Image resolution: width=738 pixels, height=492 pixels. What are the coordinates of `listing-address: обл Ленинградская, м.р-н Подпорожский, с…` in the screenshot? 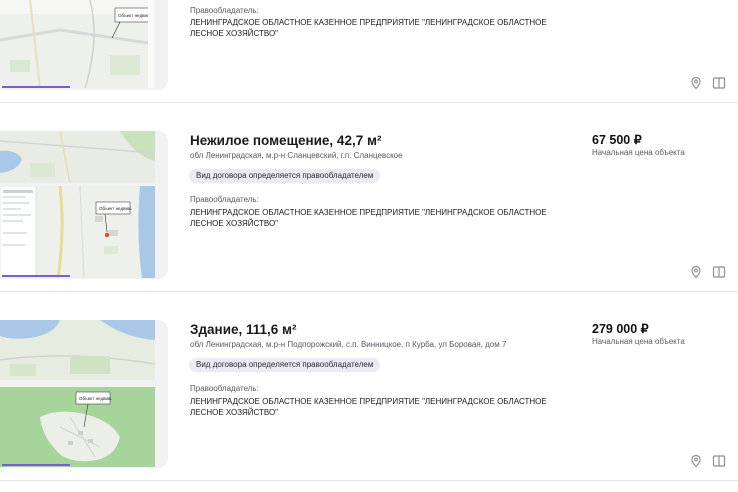 It's located at (348, 344).